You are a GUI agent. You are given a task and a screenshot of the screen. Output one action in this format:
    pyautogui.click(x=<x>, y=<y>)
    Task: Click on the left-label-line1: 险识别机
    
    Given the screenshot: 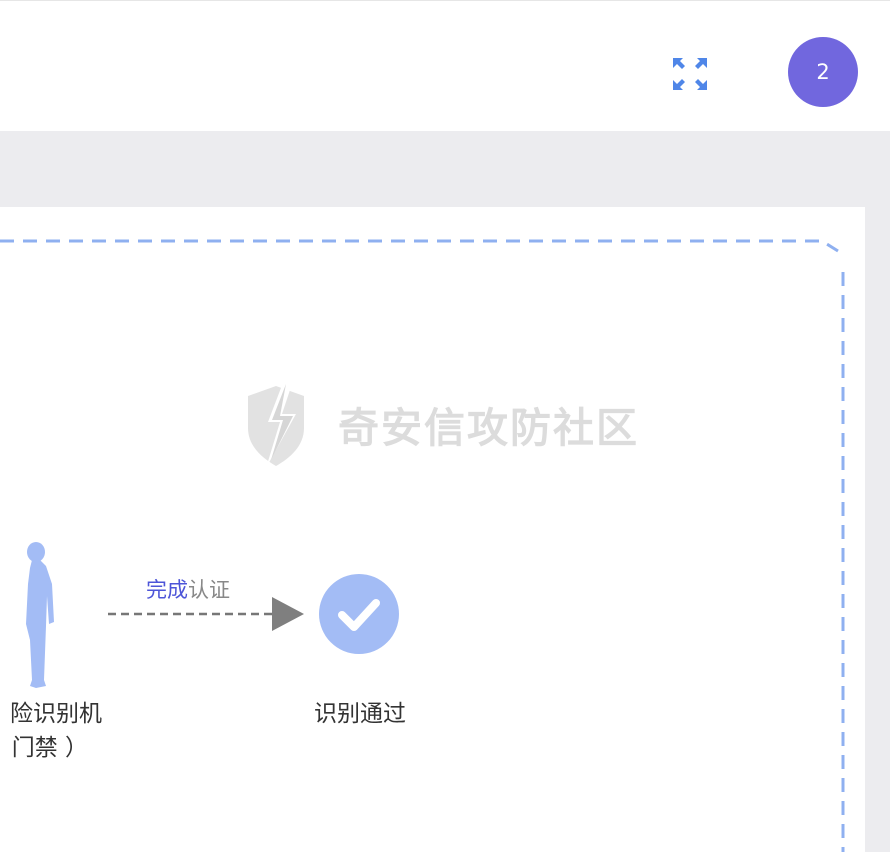 What is the action you would take?
    pyautogui.click(x=56, y=714)
    